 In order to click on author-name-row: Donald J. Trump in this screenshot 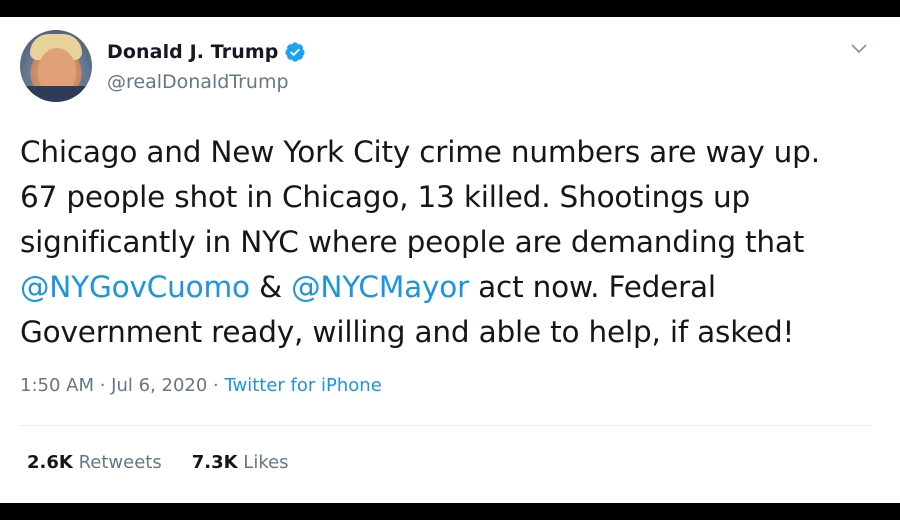, I will do `click(206, 52)`.